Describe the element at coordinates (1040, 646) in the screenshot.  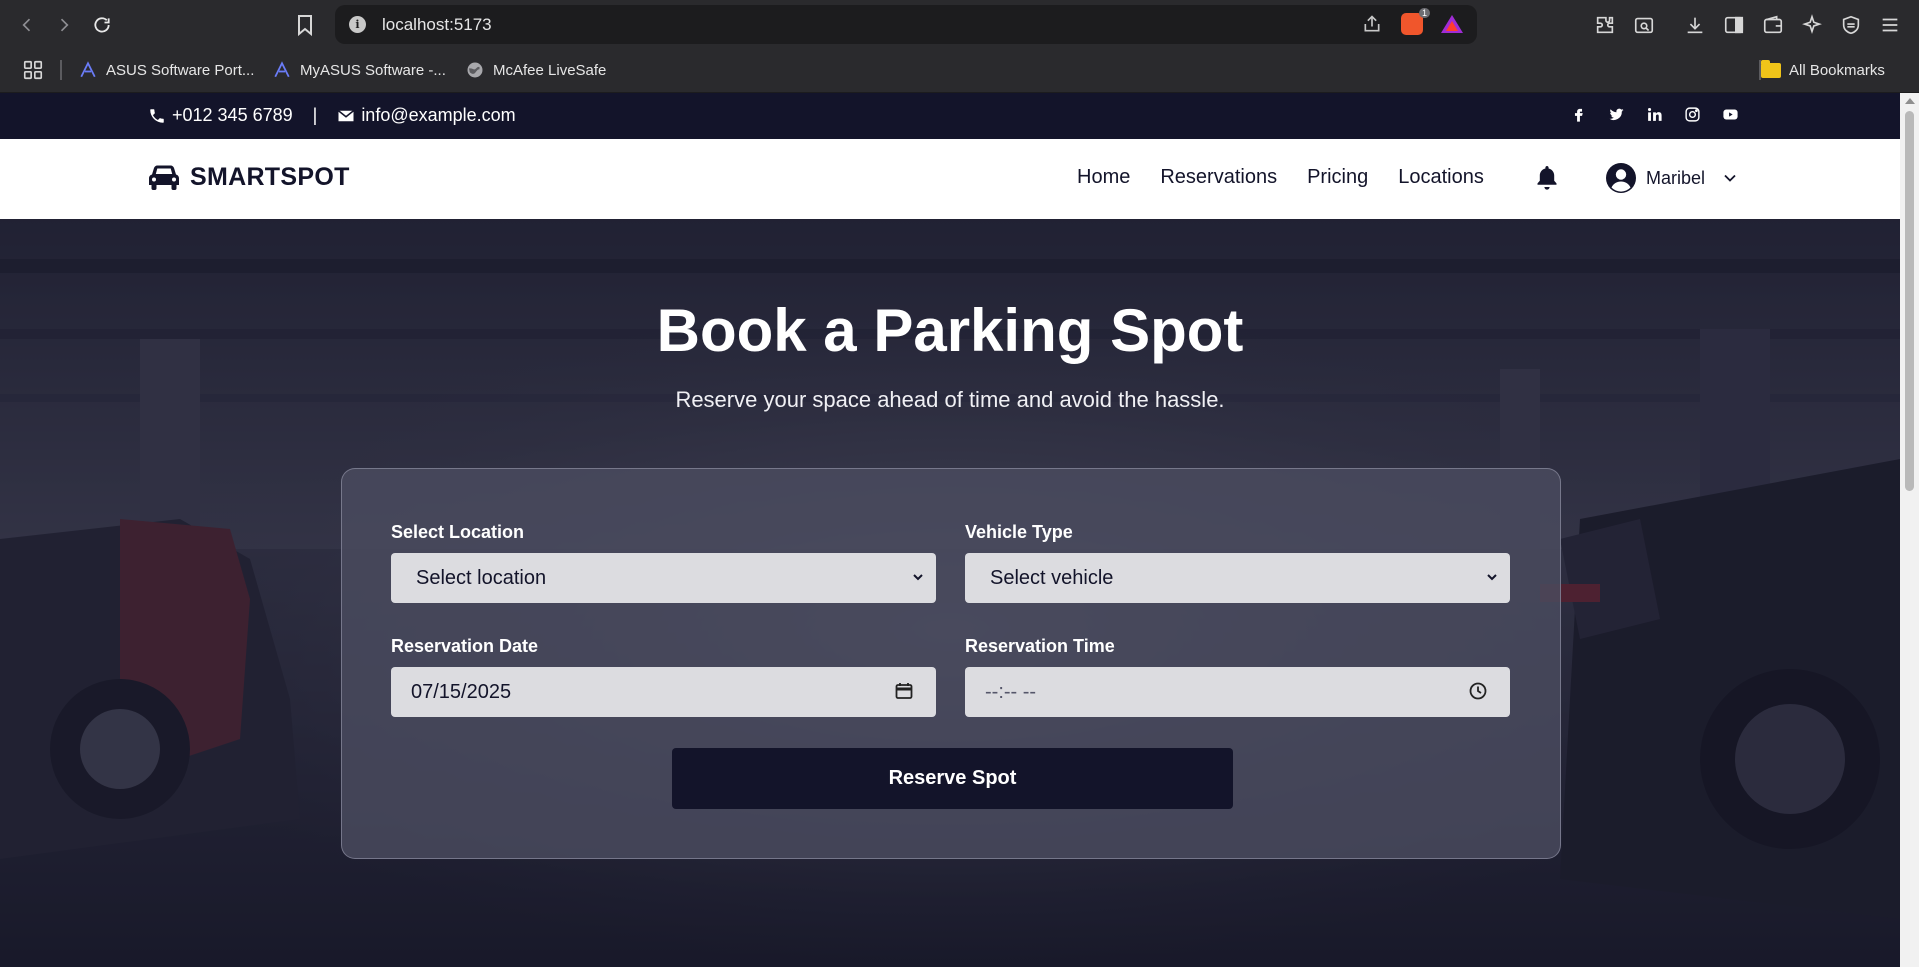
I see `time-label: Reservation Time` at that location.